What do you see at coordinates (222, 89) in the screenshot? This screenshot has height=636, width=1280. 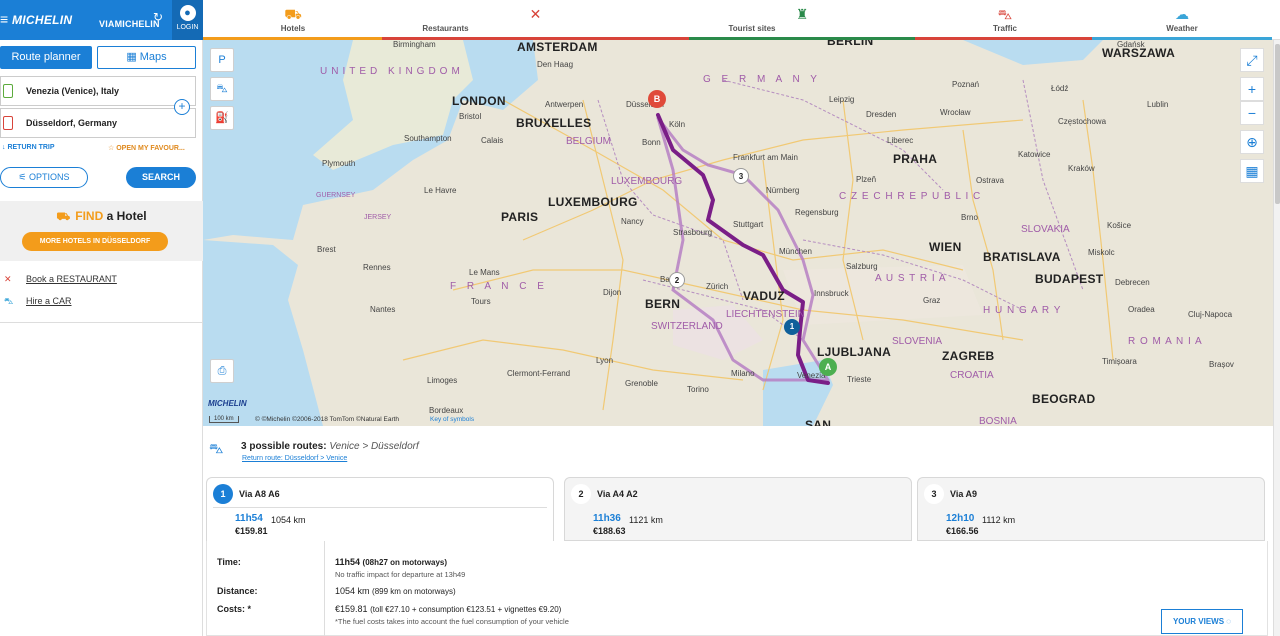 I see `traffic-layer-icon: ⛍` at bounding box center [222, 89].